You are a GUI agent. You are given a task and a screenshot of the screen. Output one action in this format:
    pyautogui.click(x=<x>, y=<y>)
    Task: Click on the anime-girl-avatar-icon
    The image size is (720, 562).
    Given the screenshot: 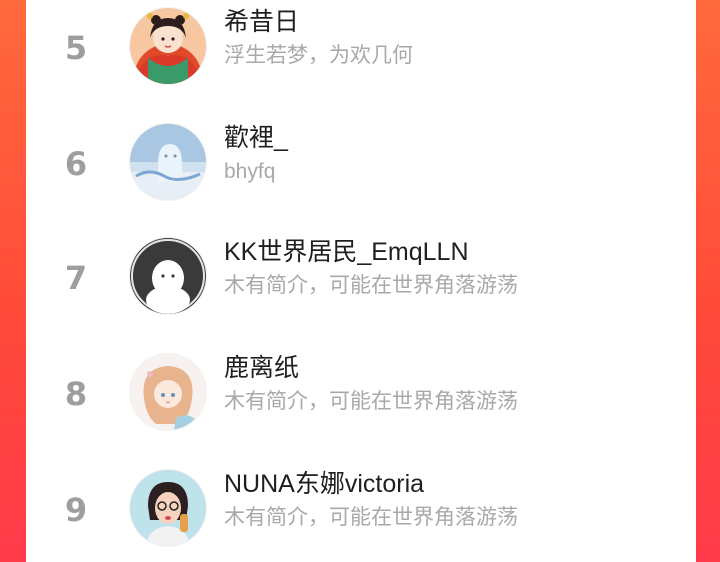 What is the action you would take?
    pyautogui.click(x=168, y=392)
    